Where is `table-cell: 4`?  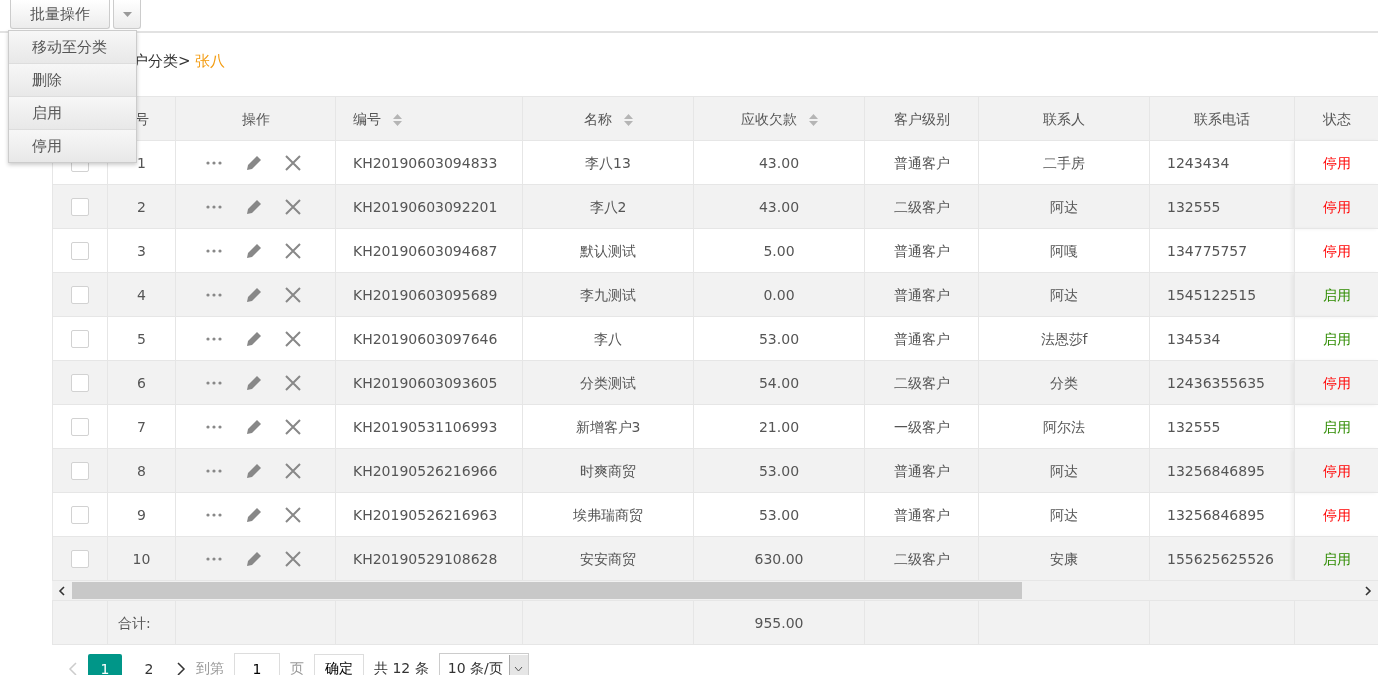
table-cell: 4 is located at coordinates (141, 294).